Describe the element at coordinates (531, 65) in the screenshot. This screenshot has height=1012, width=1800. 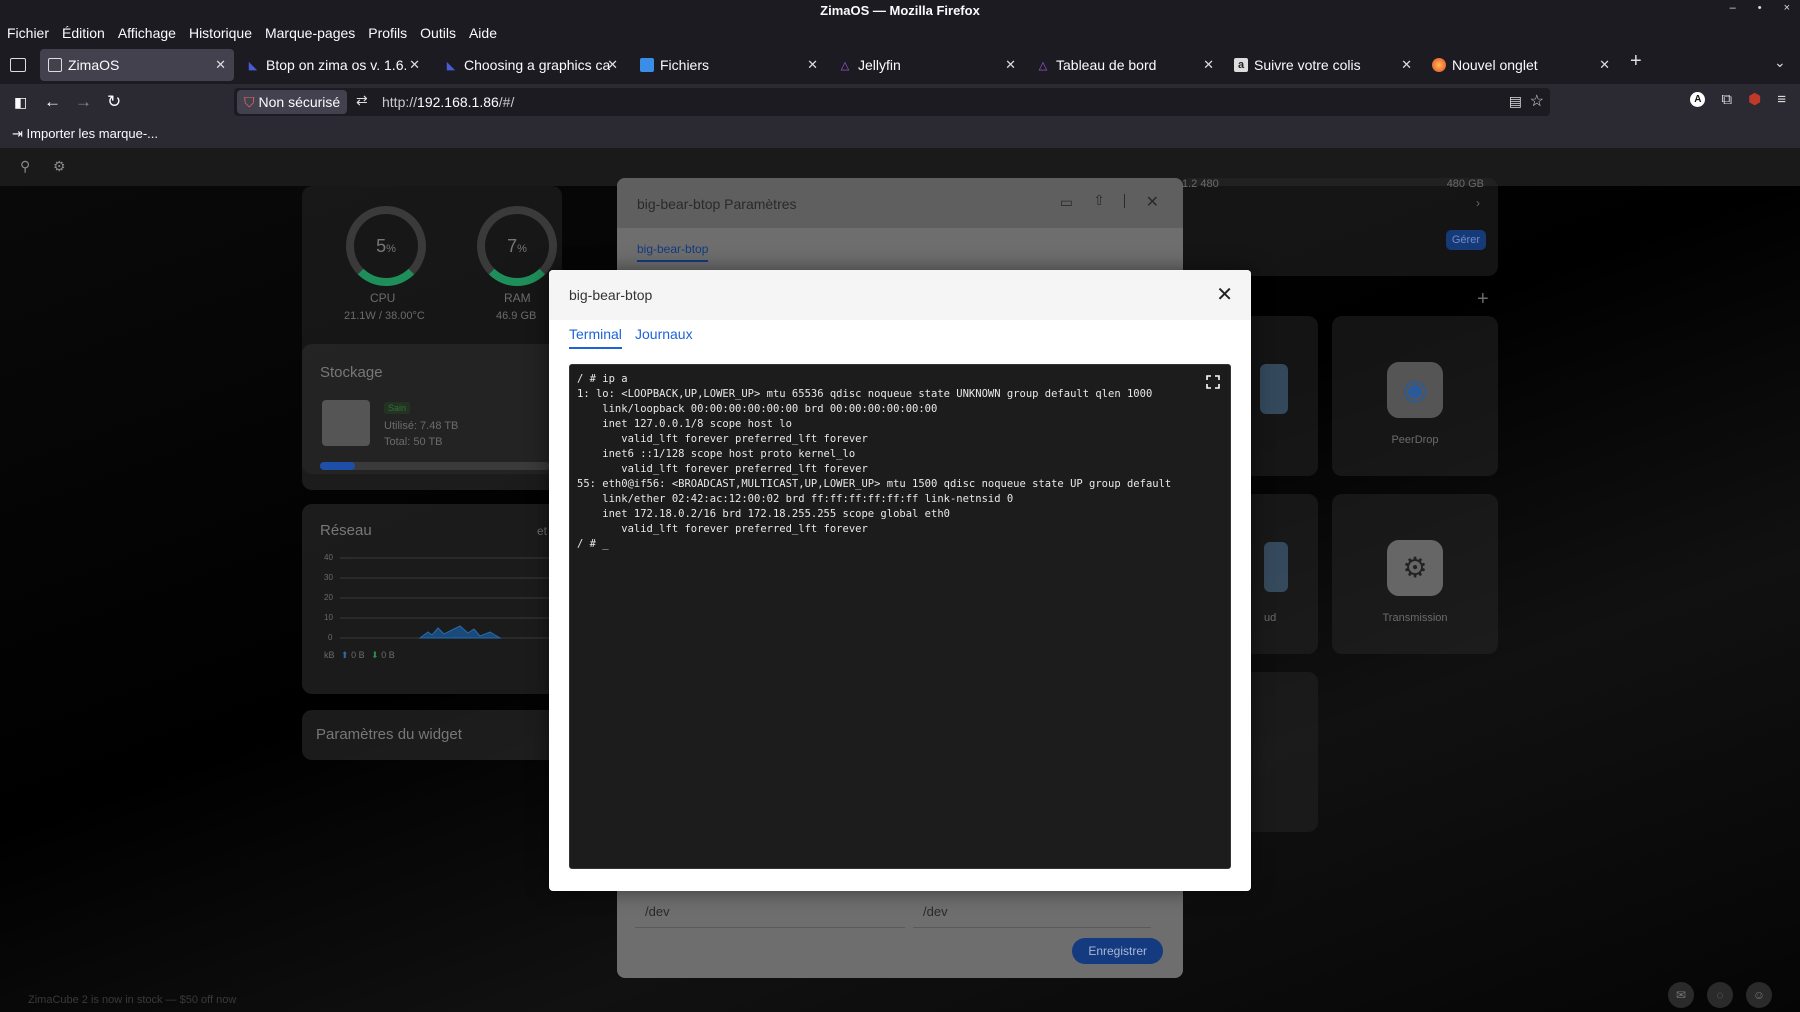
I see `tab-graphics-card: ◣ Choosing a graphics car ✕` at that location.